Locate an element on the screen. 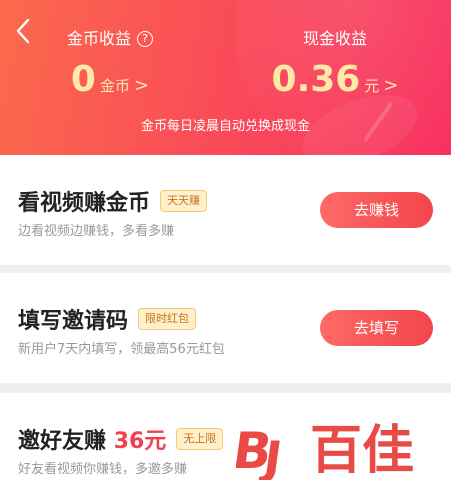 The height and width of the screenshot is (497, 451). watermark-logo: B J 百佳 is located at coordinates (343, 449).